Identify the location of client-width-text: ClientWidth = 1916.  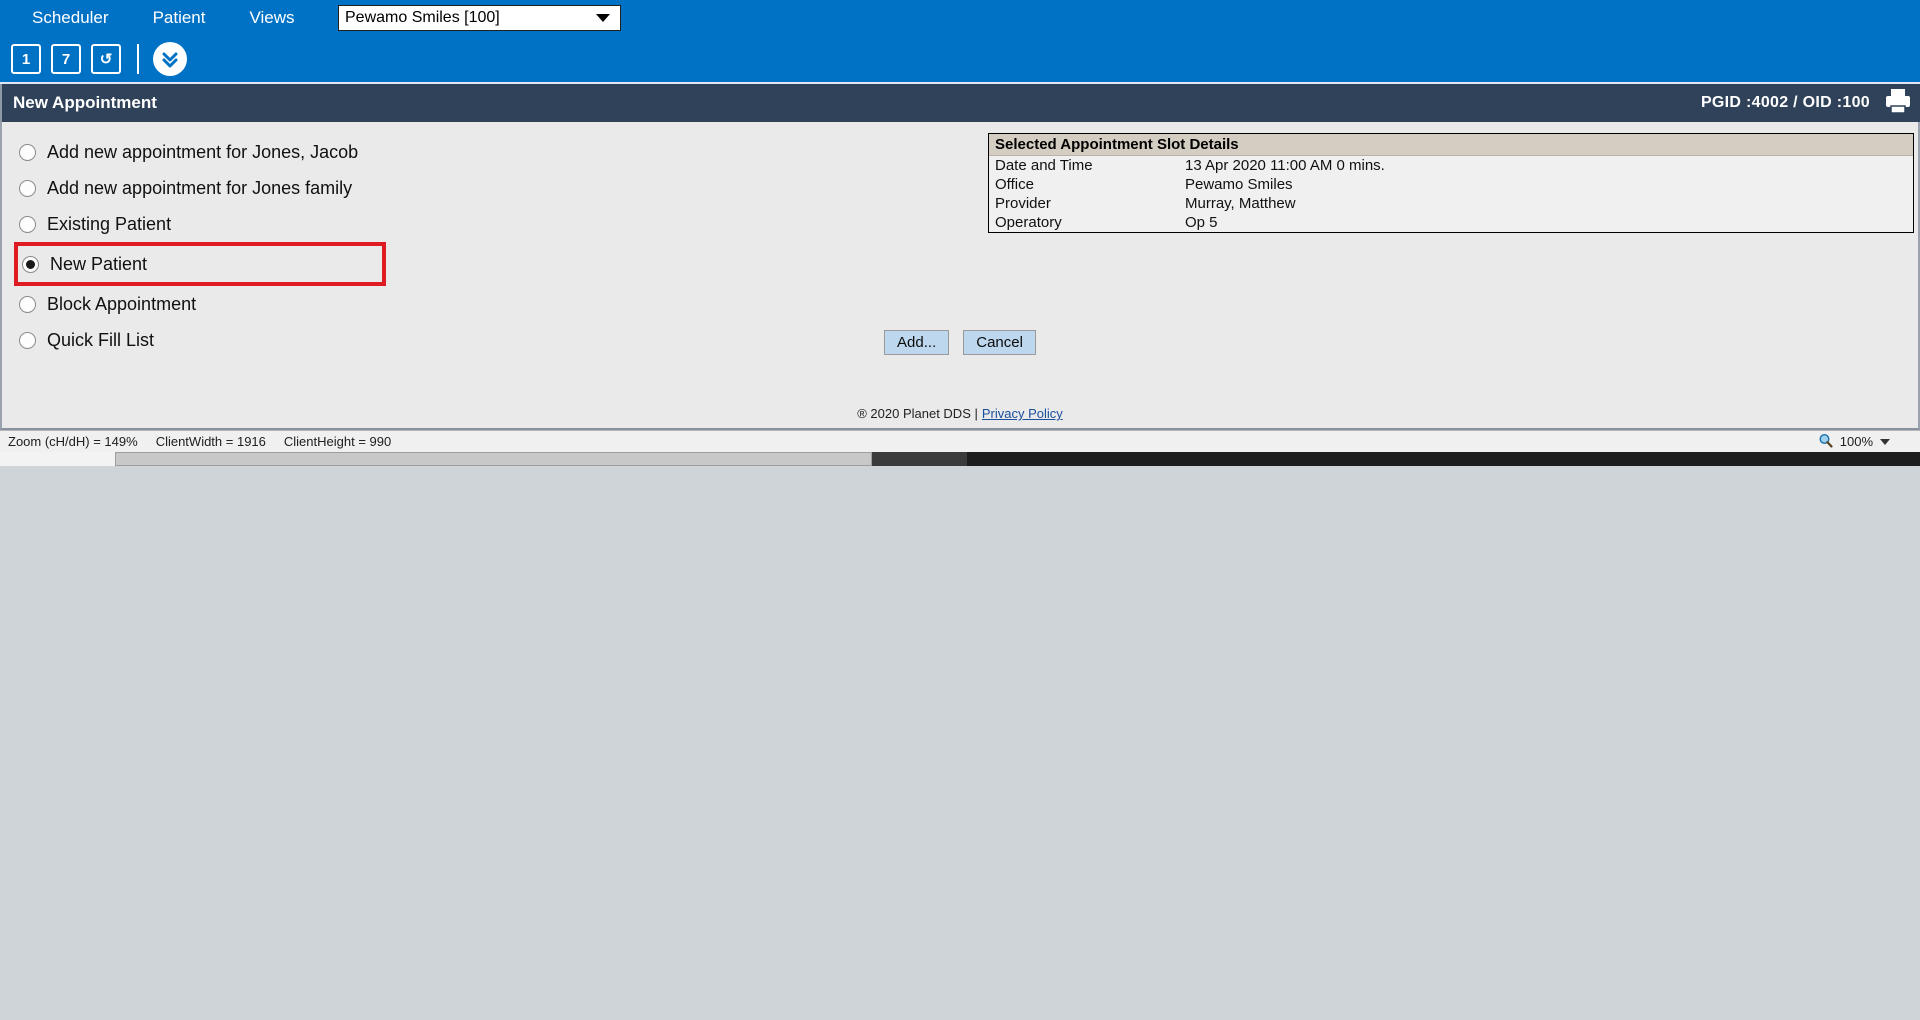
(210, 441).